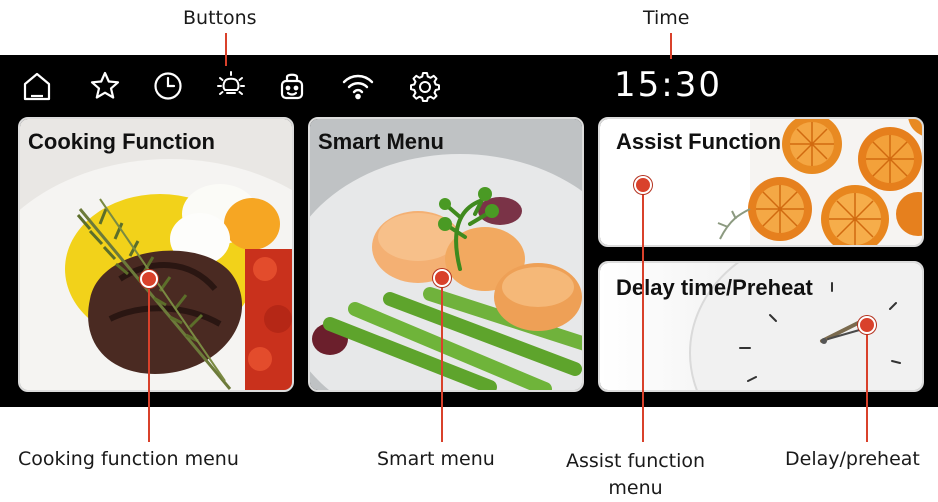  What do you see at coordinates (168, 86) in the screenshot?
I see `clock-icon` at bounding box center [168, 86].